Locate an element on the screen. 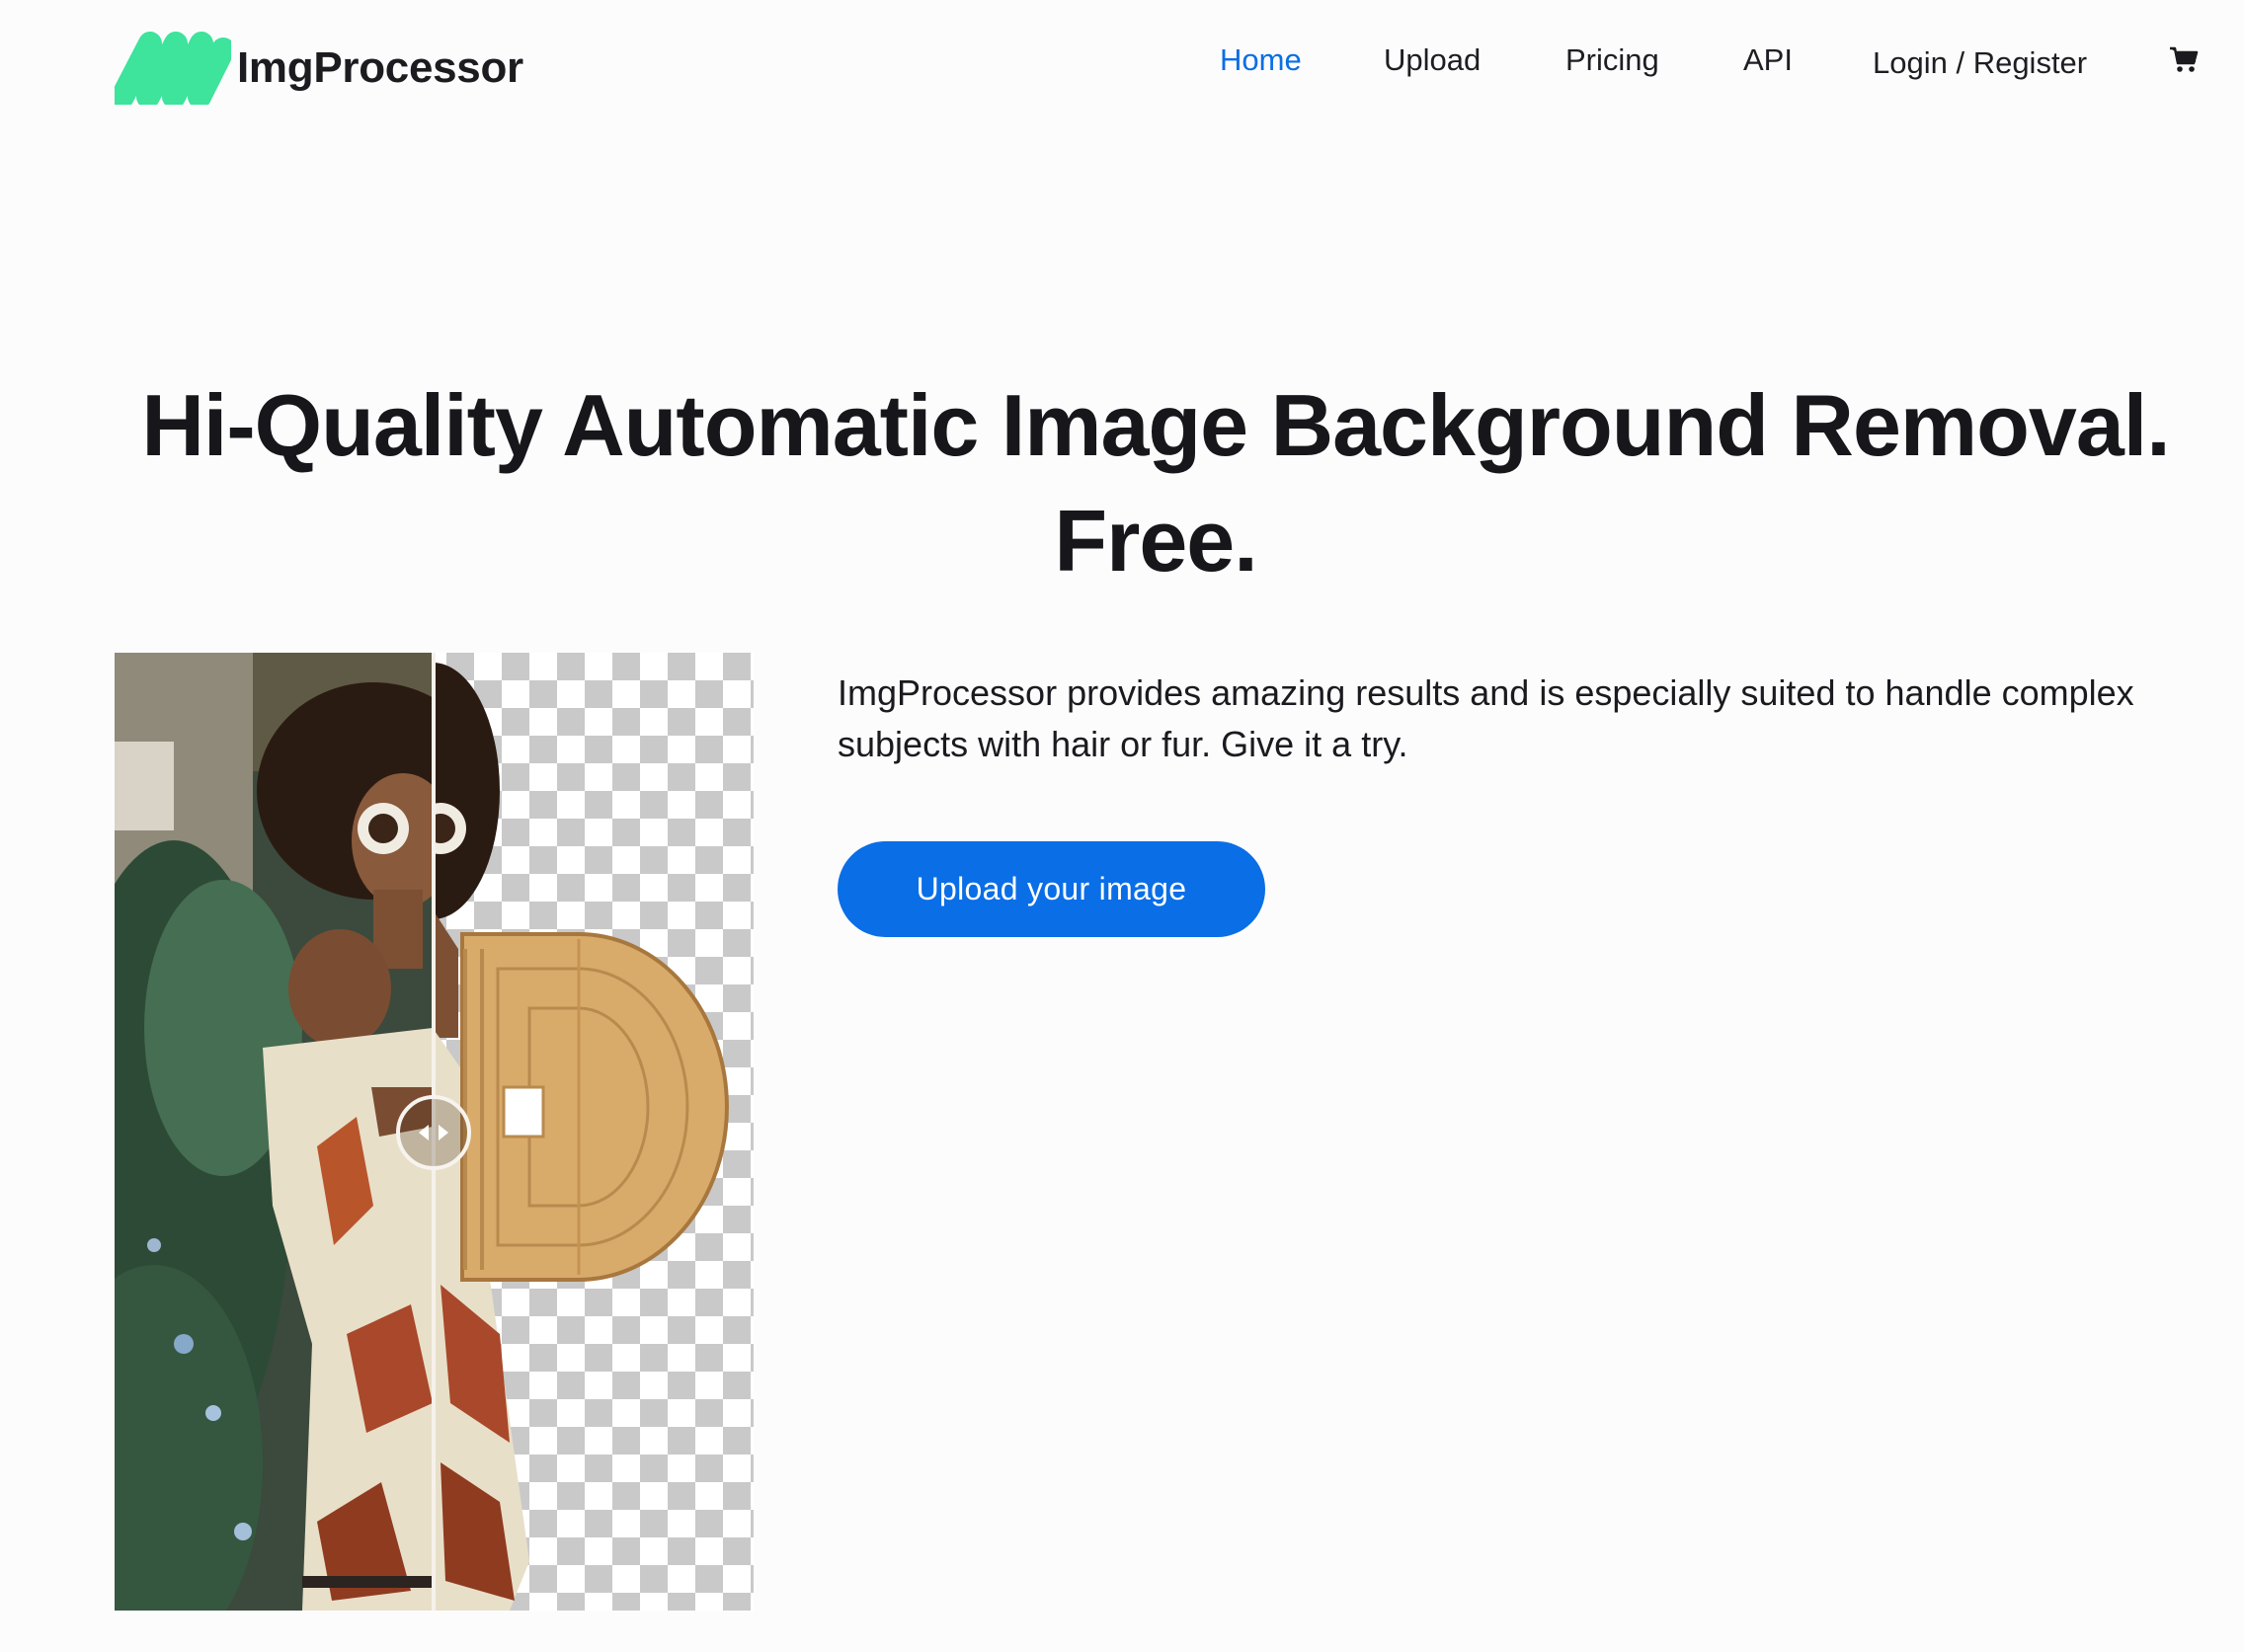 The width and height of the screenshot is (2244, 1652). nav-login-register-link: Login / Register is located at coordinates (1980, 63).